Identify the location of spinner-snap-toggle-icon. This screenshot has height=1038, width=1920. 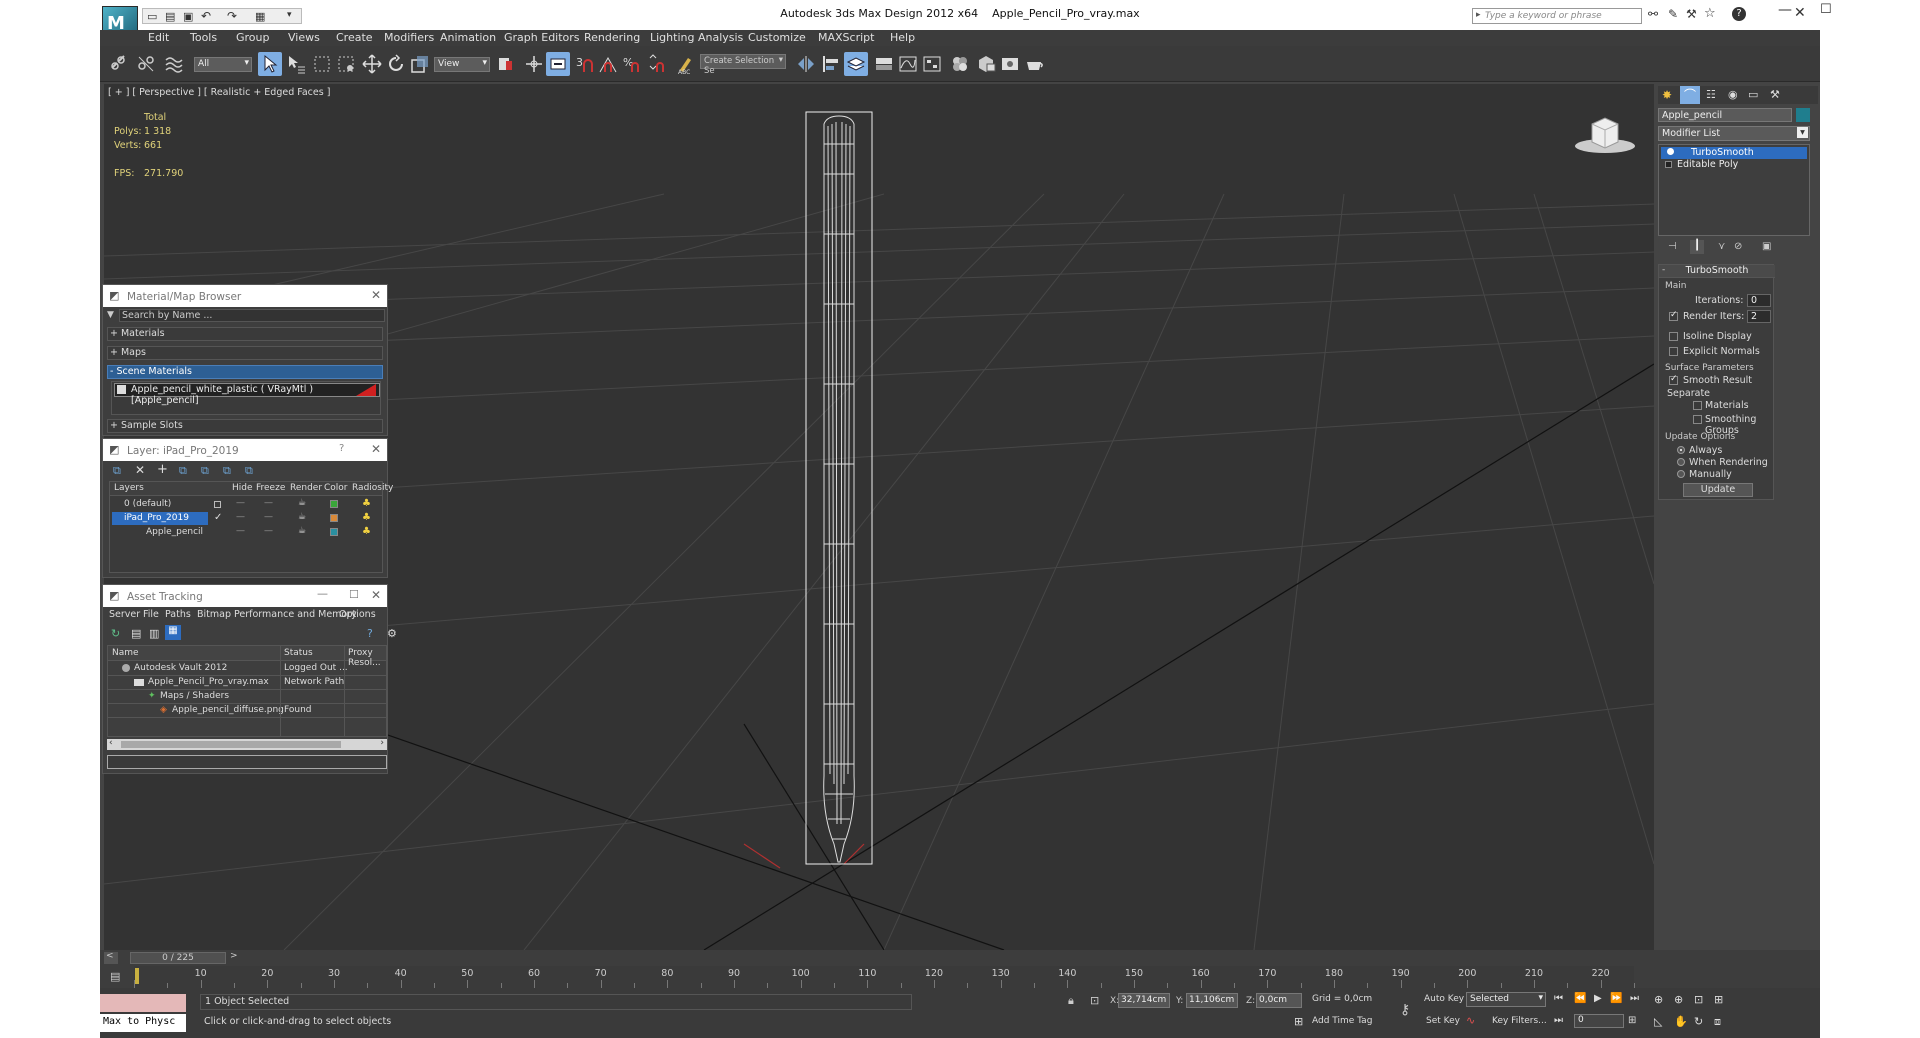
(656, 64).